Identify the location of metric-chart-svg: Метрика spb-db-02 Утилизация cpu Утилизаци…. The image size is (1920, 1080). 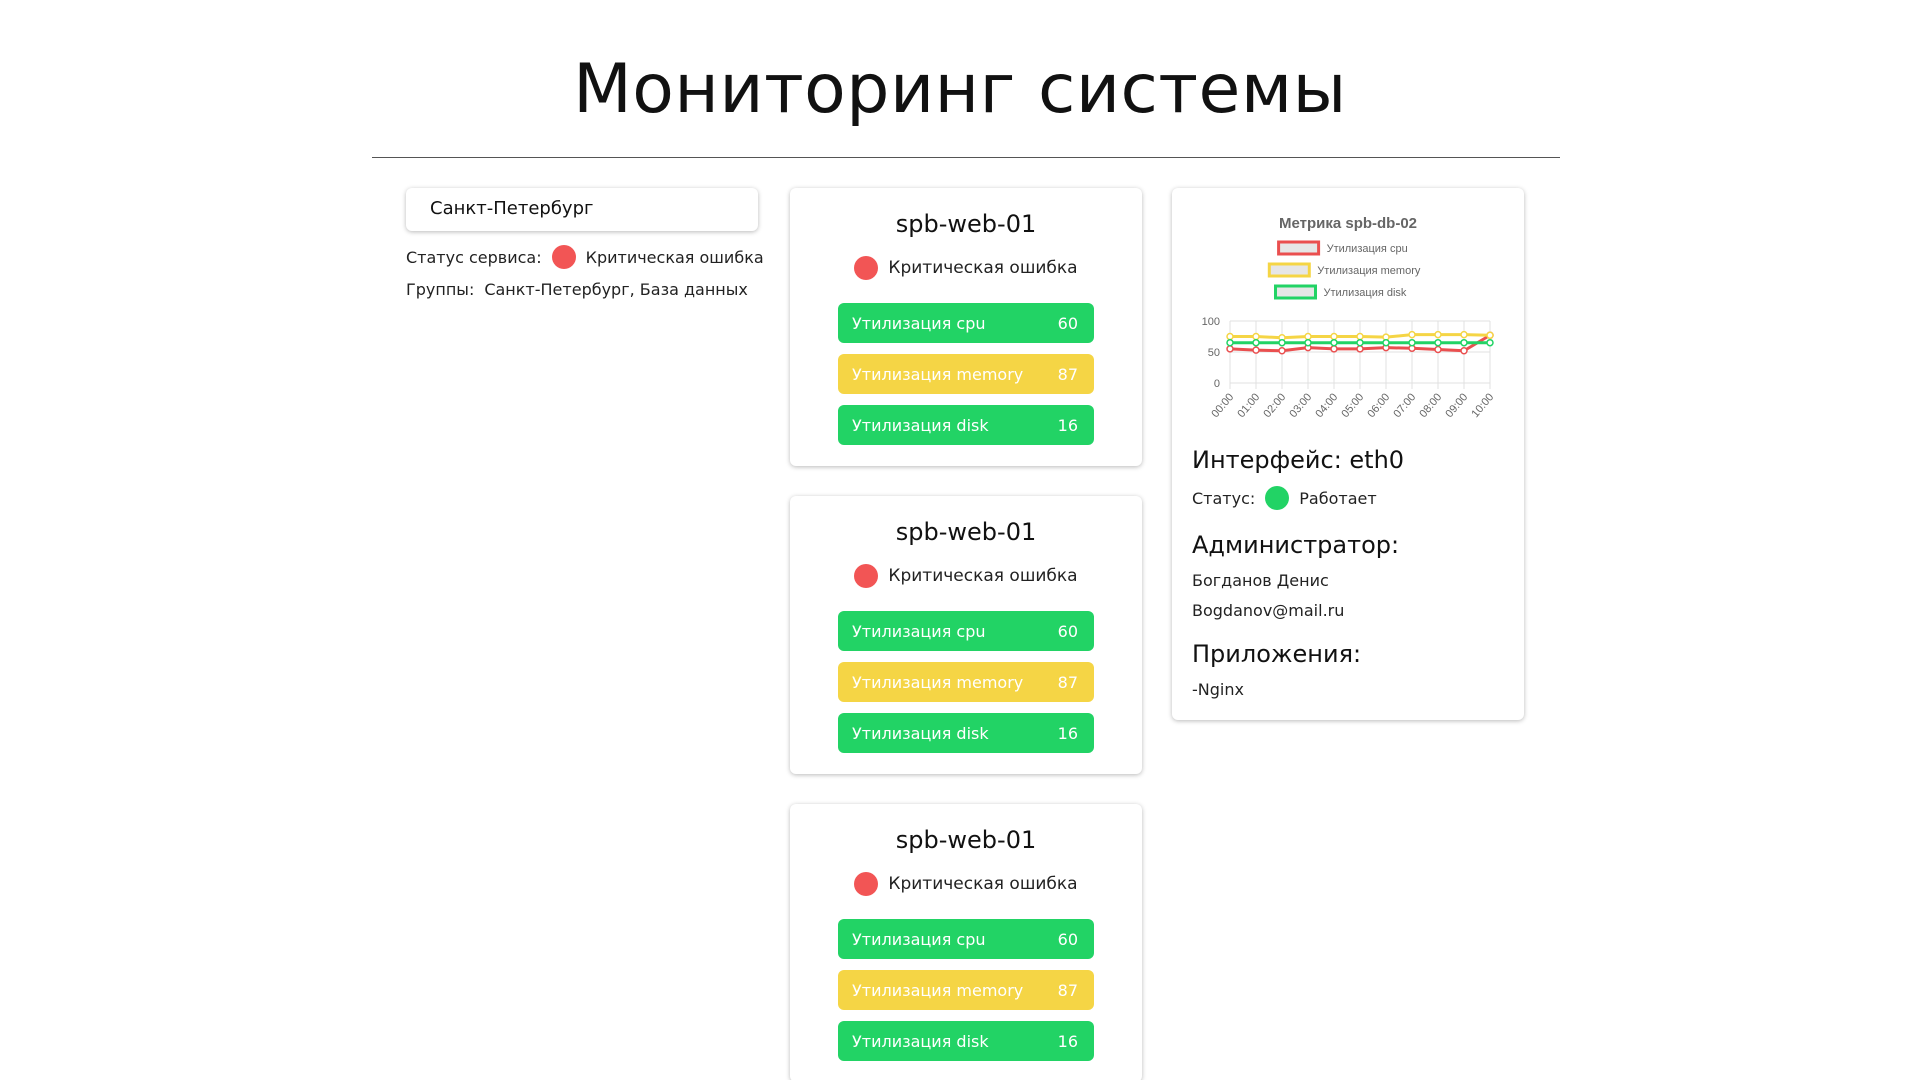
(1349, 317).